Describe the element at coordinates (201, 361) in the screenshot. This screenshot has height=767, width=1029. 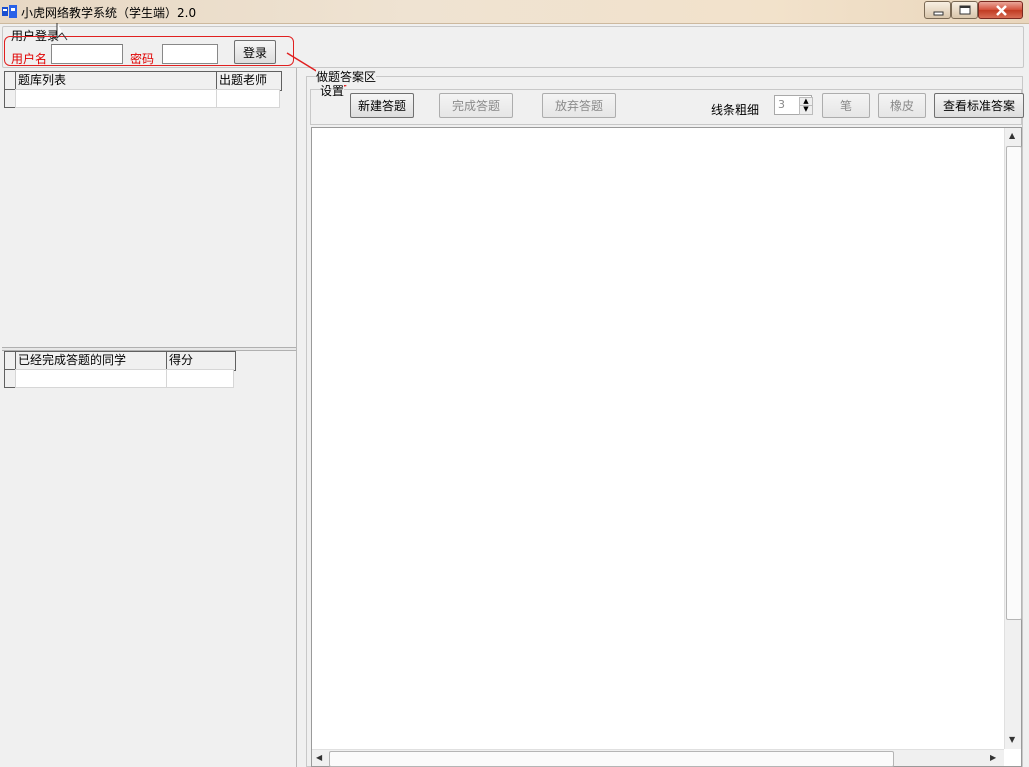
I see `column-header-score: 得分` at that location.